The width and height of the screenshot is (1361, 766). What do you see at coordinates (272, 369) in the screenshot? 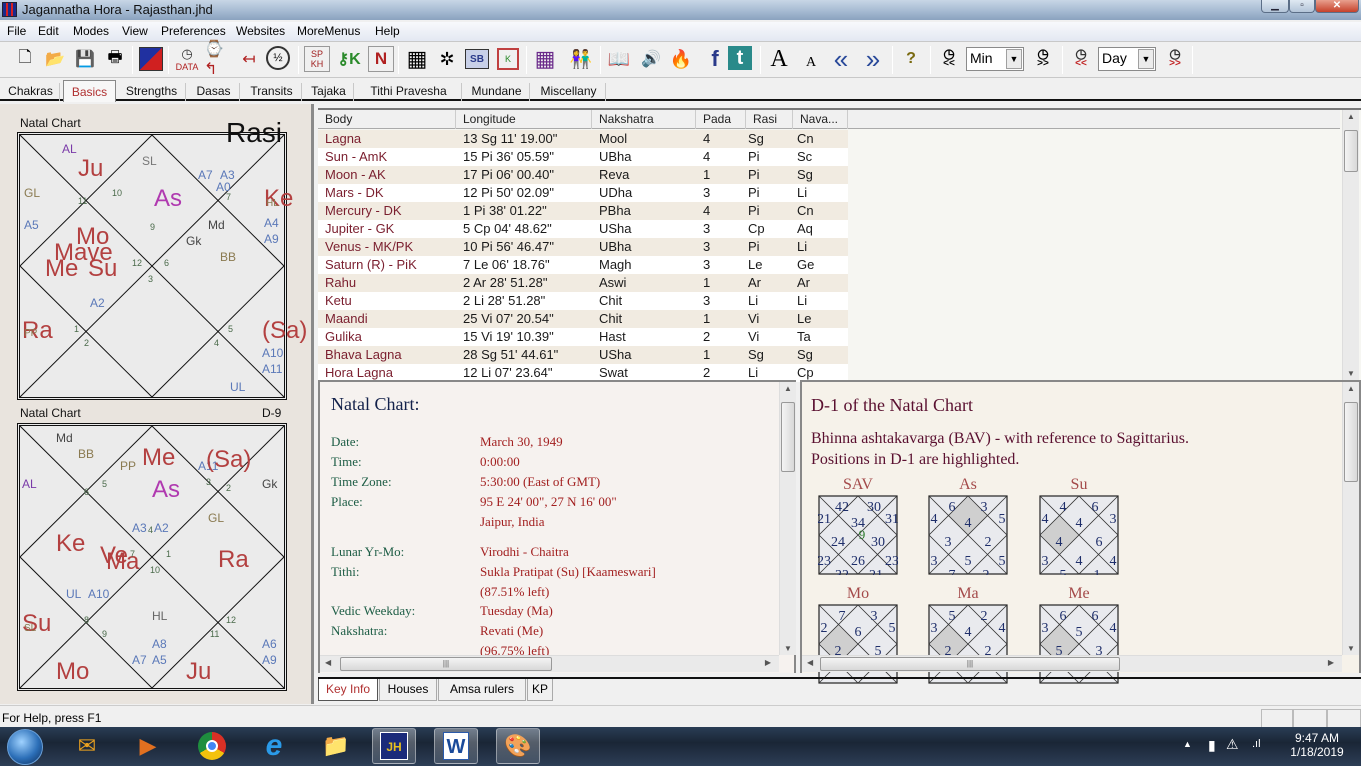
I see `chart-graha-a11: A11` at bounding box center [272, 369].